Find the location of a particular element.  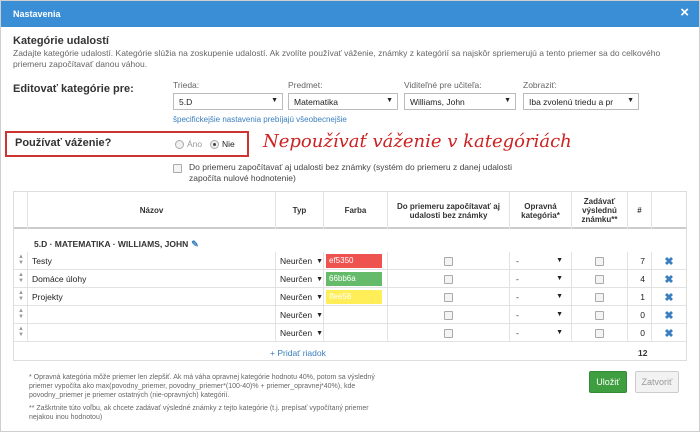

table-row: ▲ ▼ Neurčen ▼ - ▼ 0 ✖ is located at coordinates (350, 333).